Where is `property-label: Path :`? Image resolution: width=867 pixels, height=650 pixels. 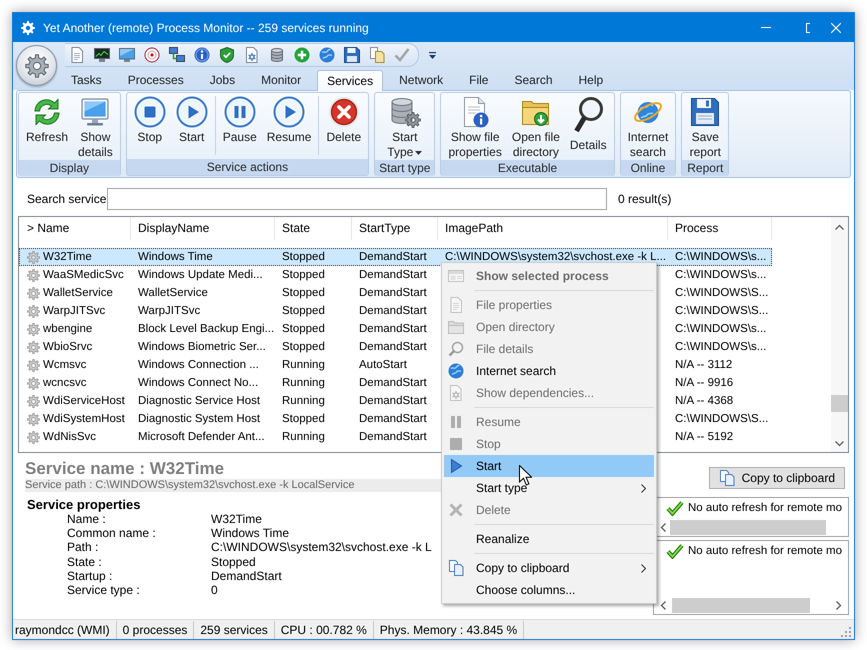 property-label: Path : is located at coordinates (83, 547).